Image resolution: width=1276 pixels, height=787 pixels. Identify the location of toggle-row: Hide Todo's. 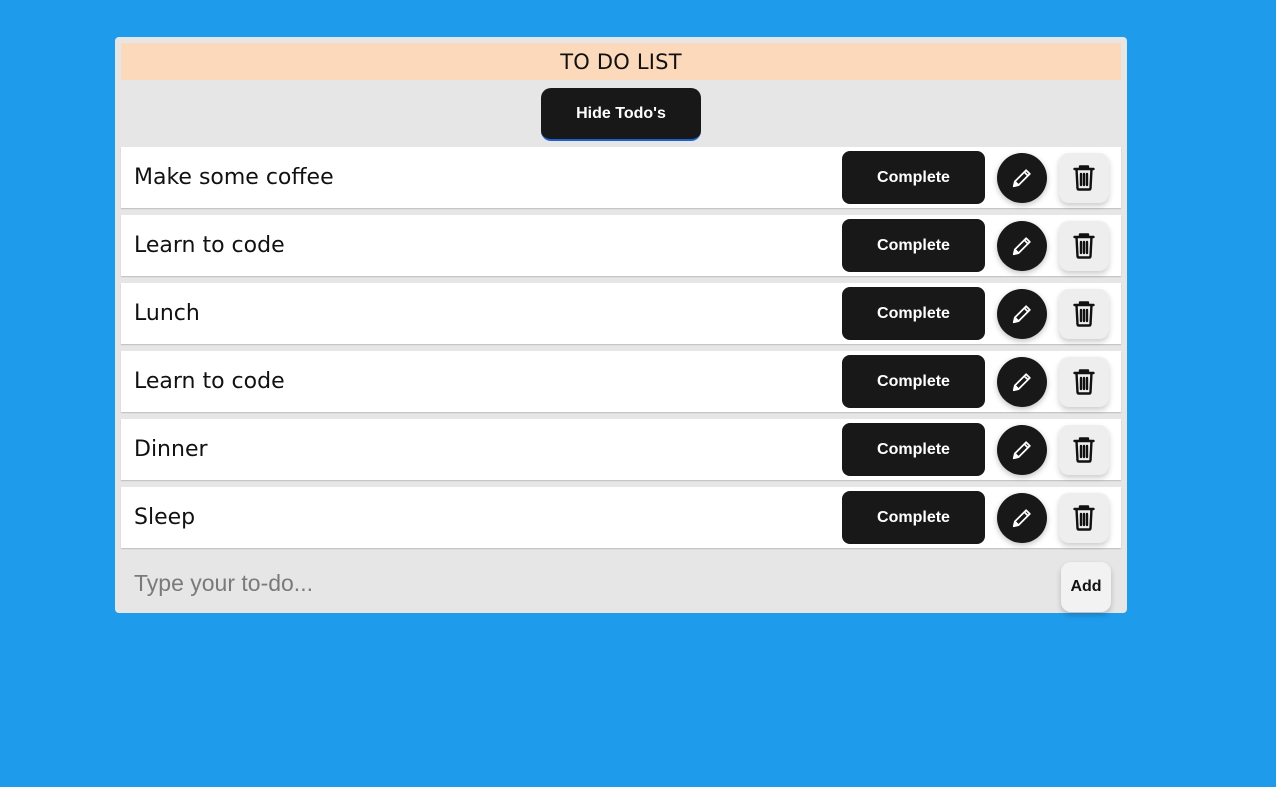
(621, 113).